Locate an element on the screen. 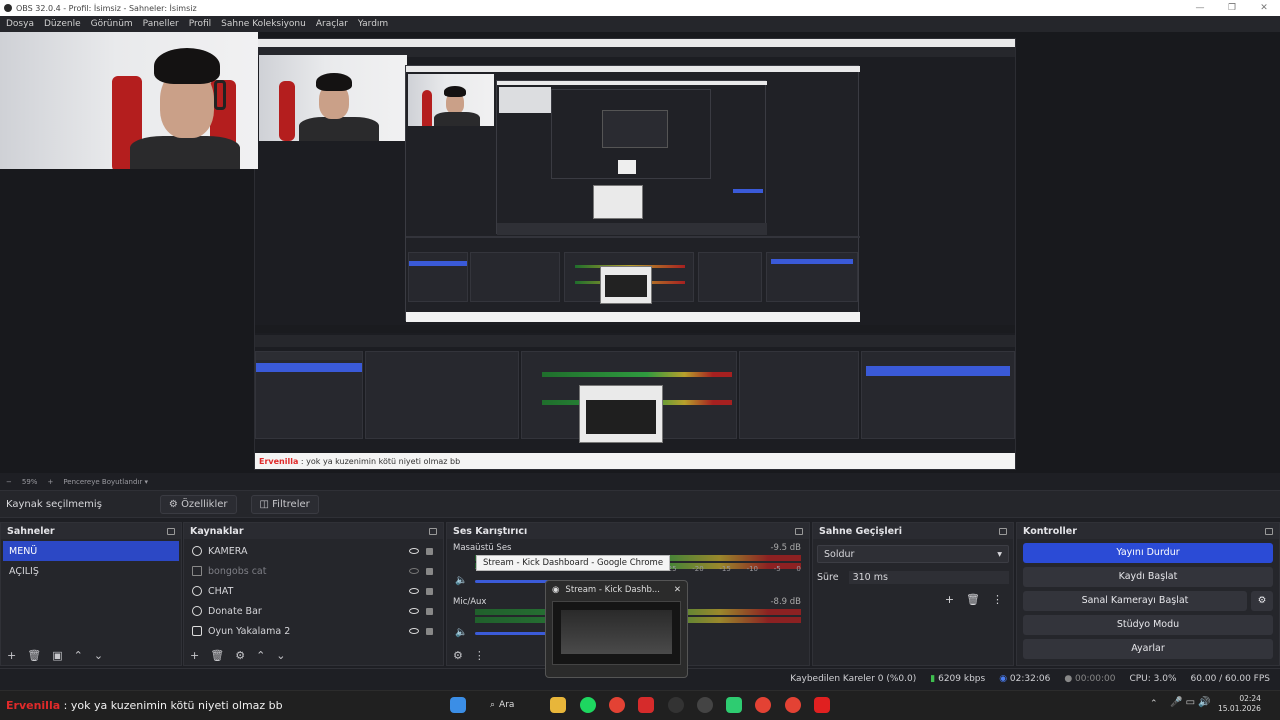  tray-chevron-icon: ⌃ is located at coordinates (1154, 704).